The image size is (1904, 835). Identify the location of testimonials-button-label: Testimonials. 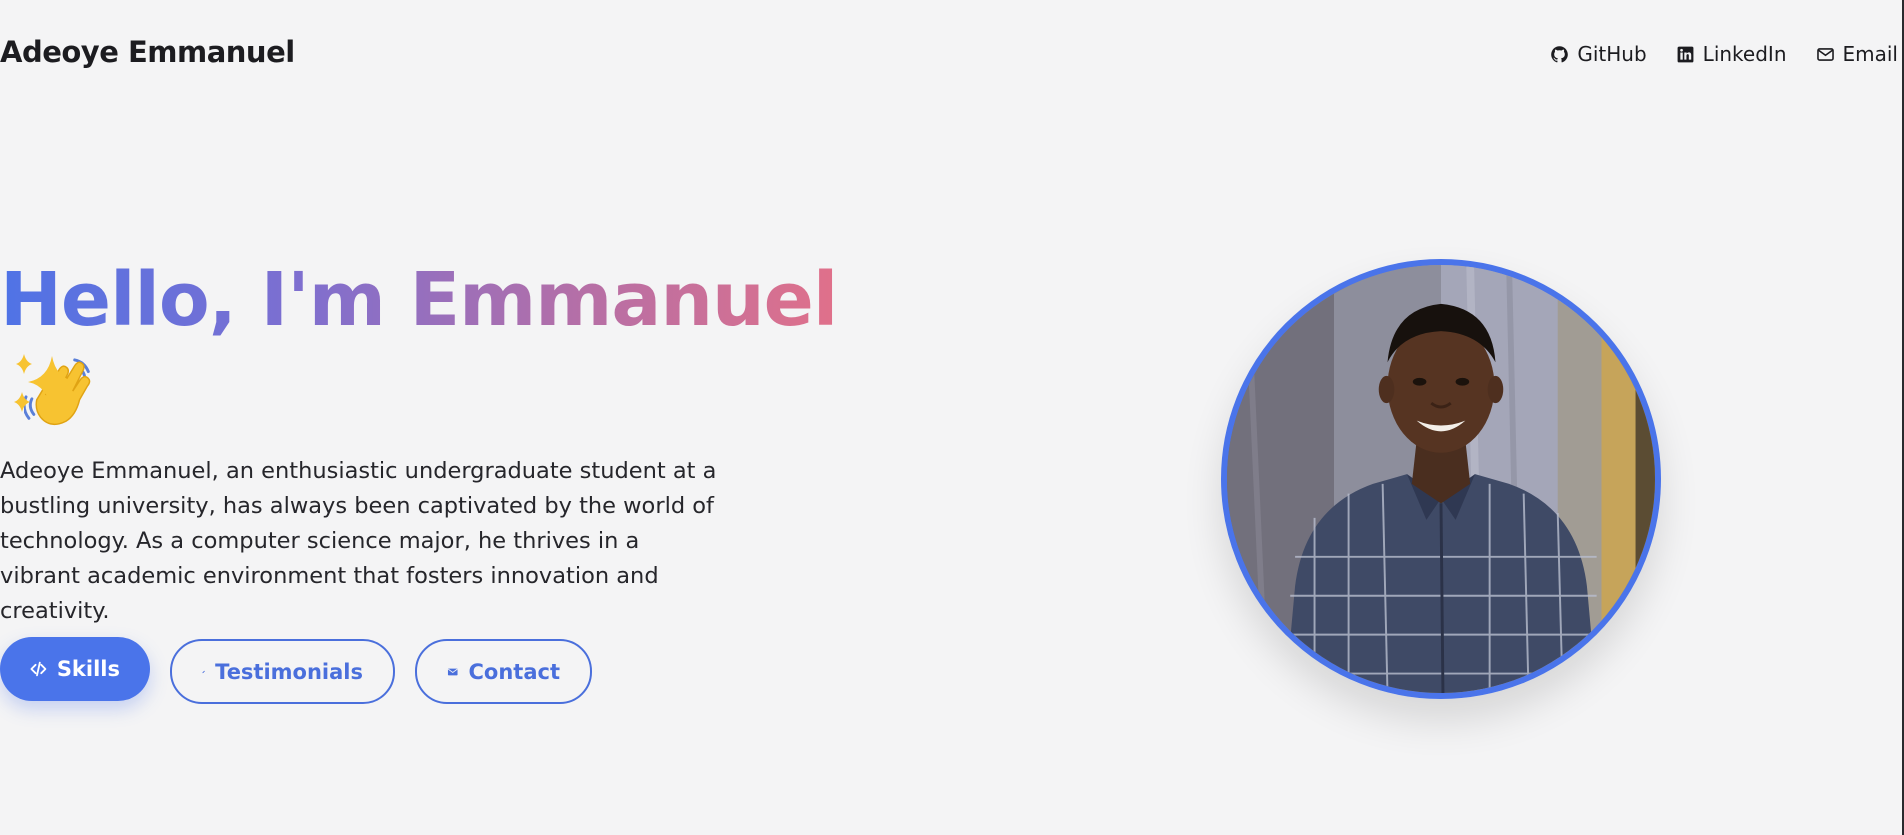
(289, 671).